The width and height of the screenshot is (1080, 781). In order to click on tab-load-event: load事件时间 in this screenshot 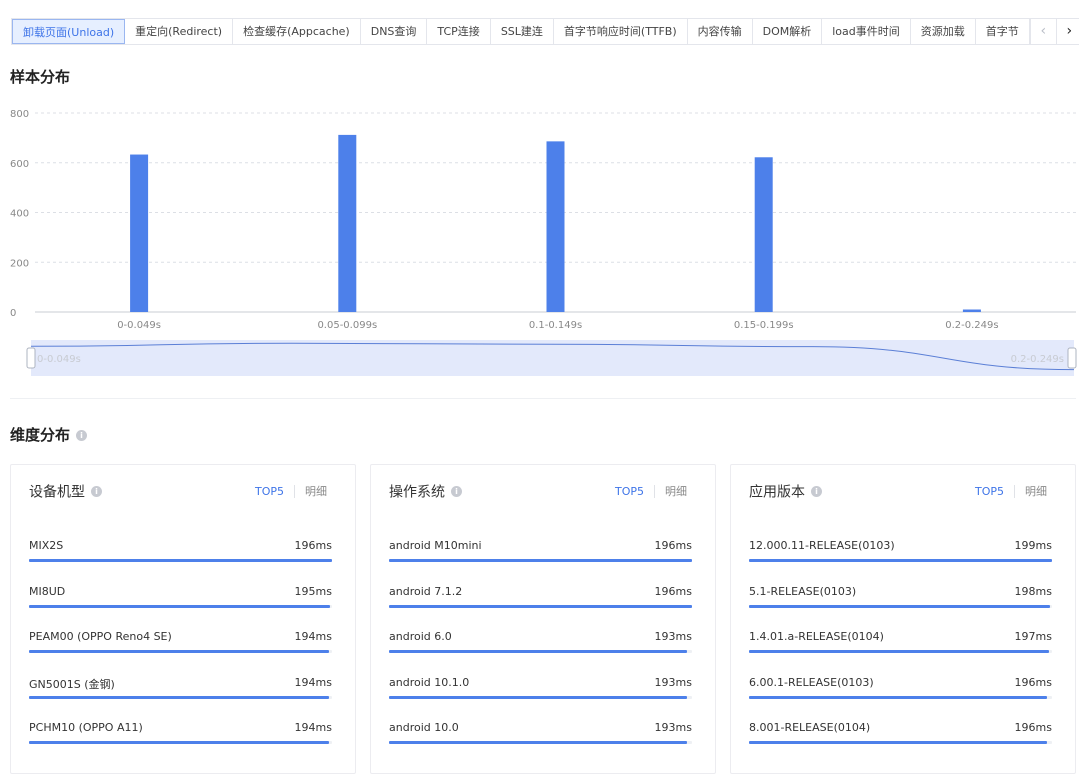, I will do `click(866, 31)`.